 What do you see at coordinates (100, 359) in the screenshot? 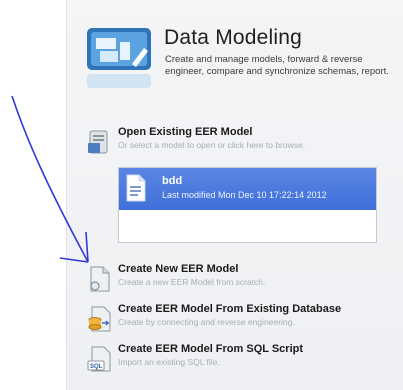
I see `sql-script-icon: SQL` at bounding box center [100, 359].